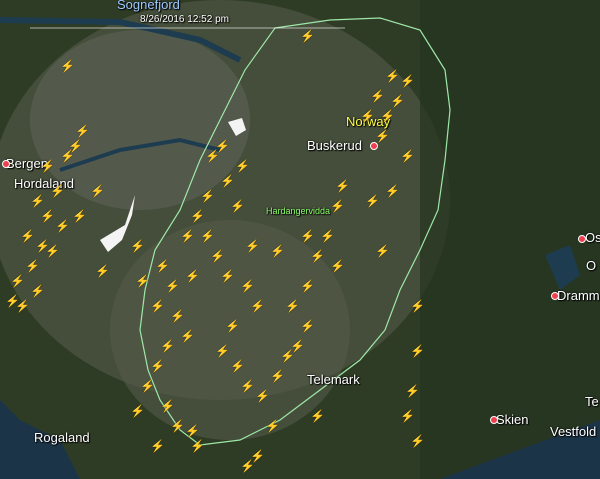  I want to click on place-label-o: O, so click(591, 265).